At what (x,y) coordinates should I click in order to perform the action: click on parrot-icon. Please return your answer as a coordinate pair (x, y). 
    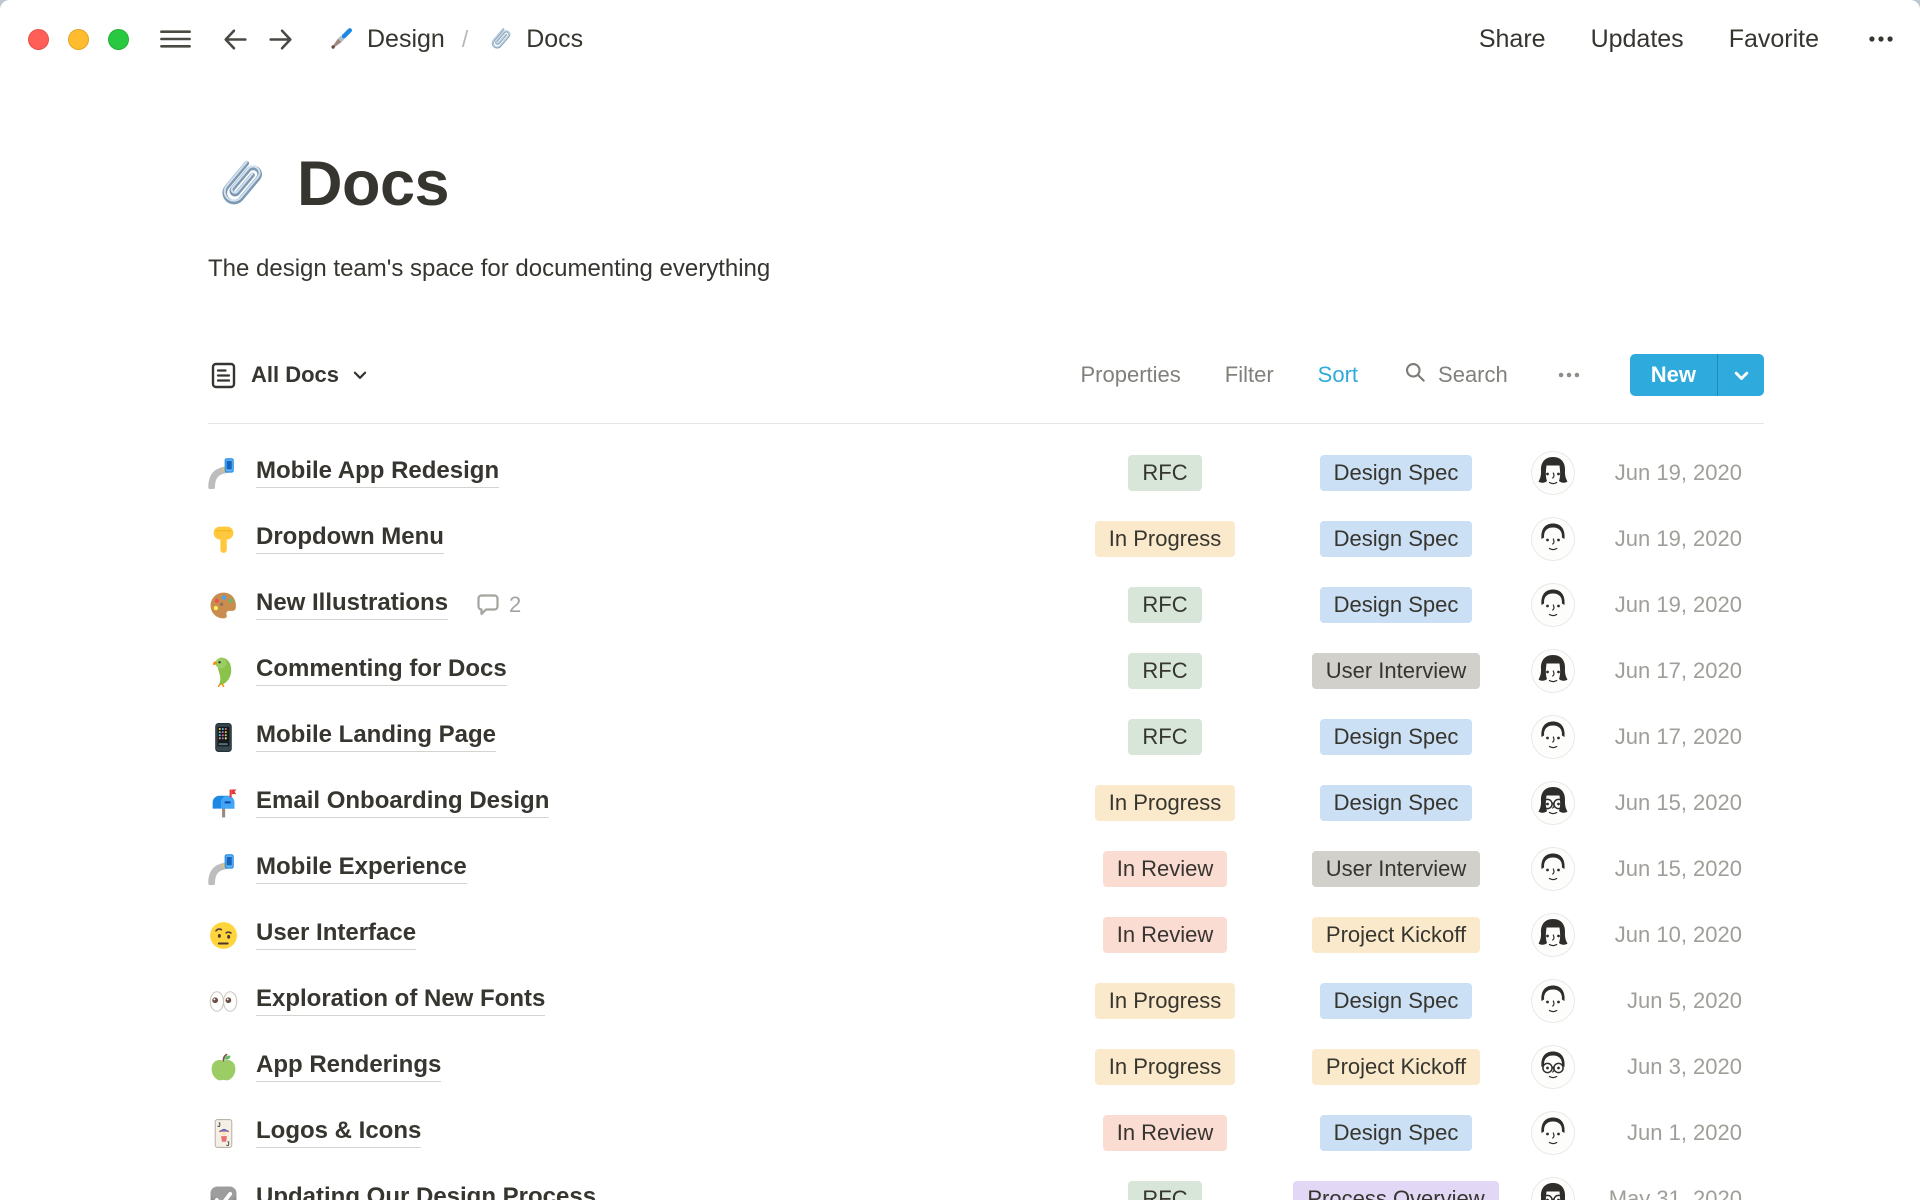
    Looking at the image, I should click on (223, 671).